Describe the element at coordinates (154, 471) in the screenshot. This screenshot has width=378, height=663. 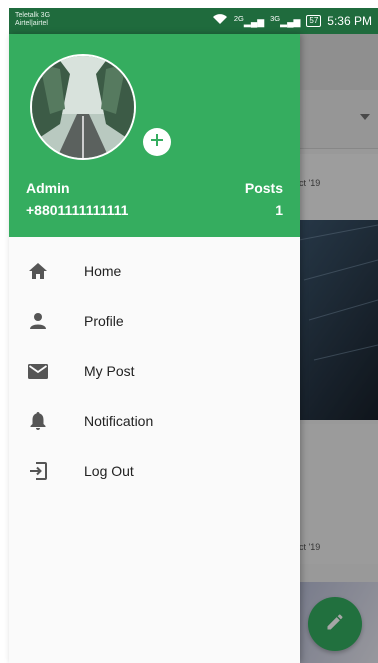
I see `menu-item-log-out: Log Out` at that location.